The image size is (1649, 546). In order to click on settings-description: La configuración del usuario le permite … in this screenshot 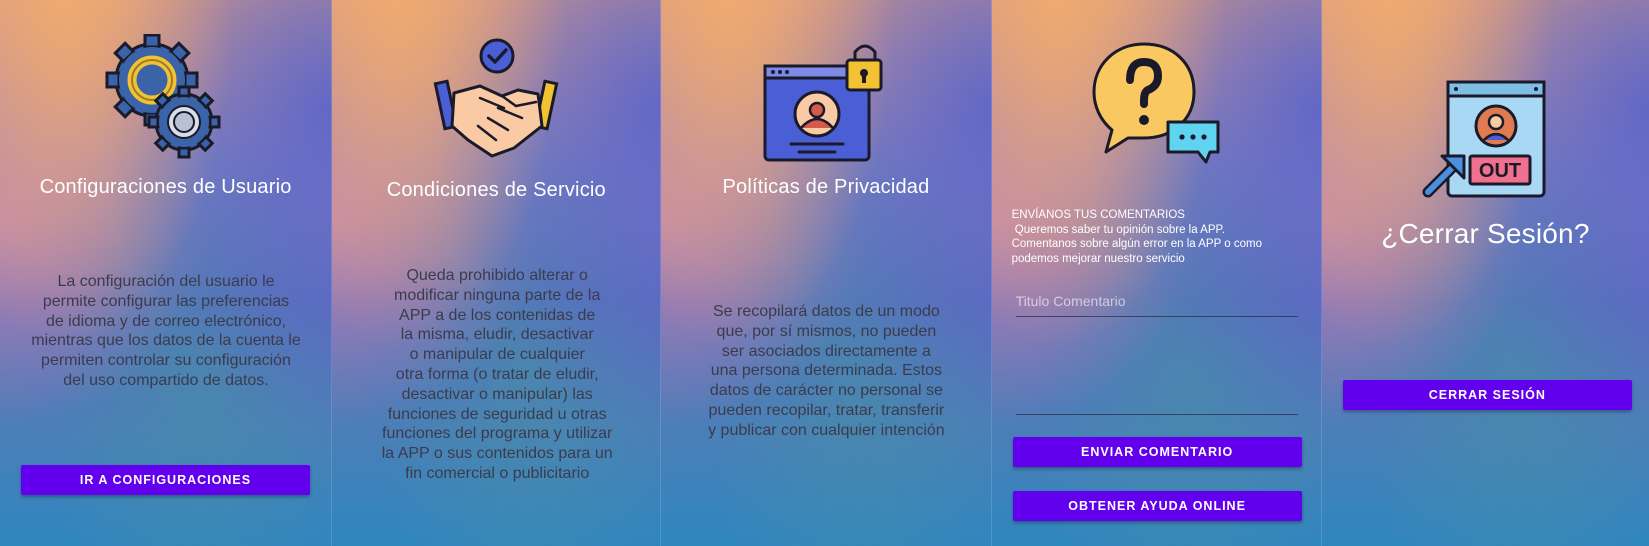, I will do `click(166, 331)`.